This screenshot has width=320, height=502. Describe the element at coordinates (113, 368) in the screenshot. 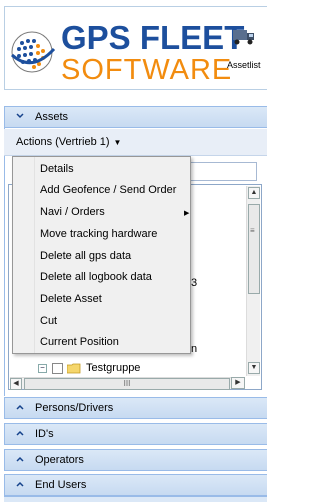

I see `tree-node-label: Testgruppe` at that location.